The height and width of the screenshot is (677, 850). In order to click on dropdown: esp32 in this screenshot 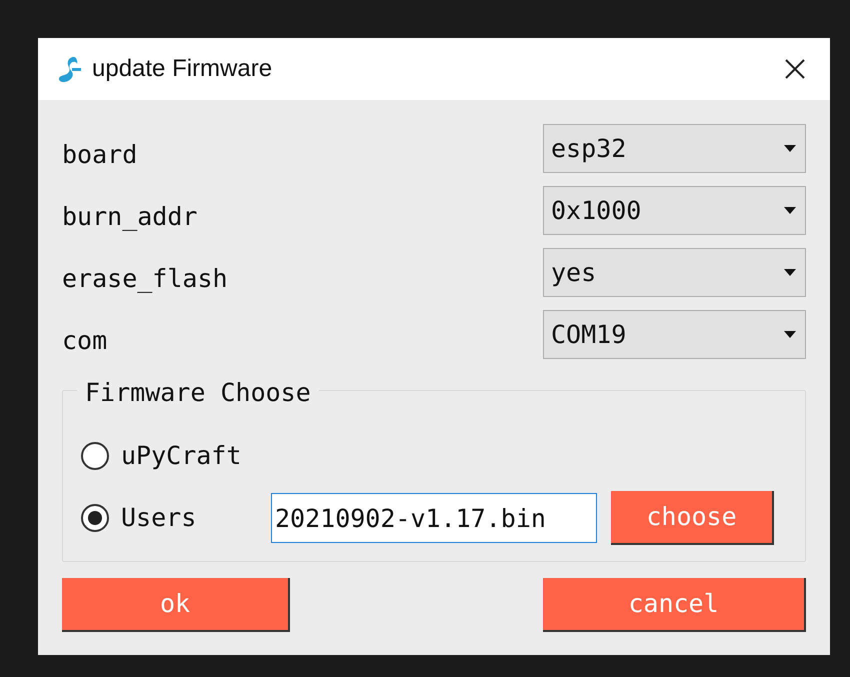, I will do `click(674, 148)`.